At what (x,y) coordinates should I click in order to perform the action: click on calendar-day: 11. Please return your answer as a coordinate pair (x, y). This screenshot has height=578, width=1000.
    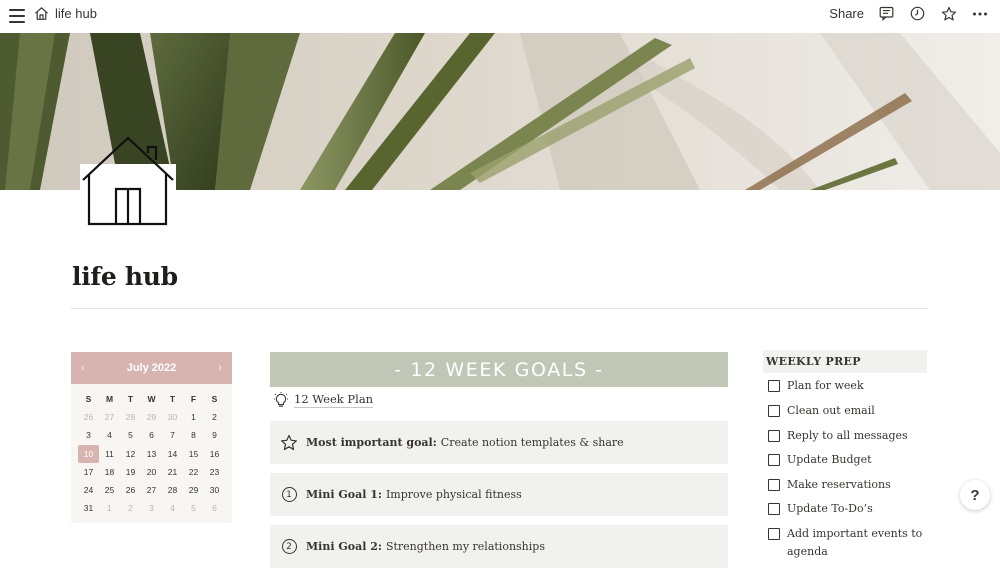
    Looking at the image, I should click on (109, 454).